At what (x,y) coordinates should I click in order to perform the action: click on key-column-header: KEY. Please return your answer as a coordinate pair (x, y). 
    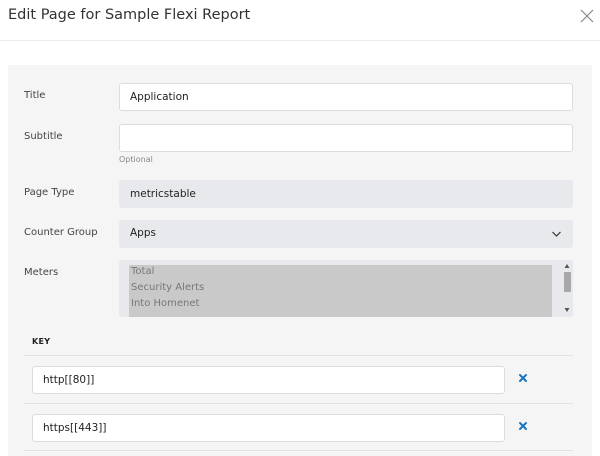
    Looking at the image, I should click on (41, 341).